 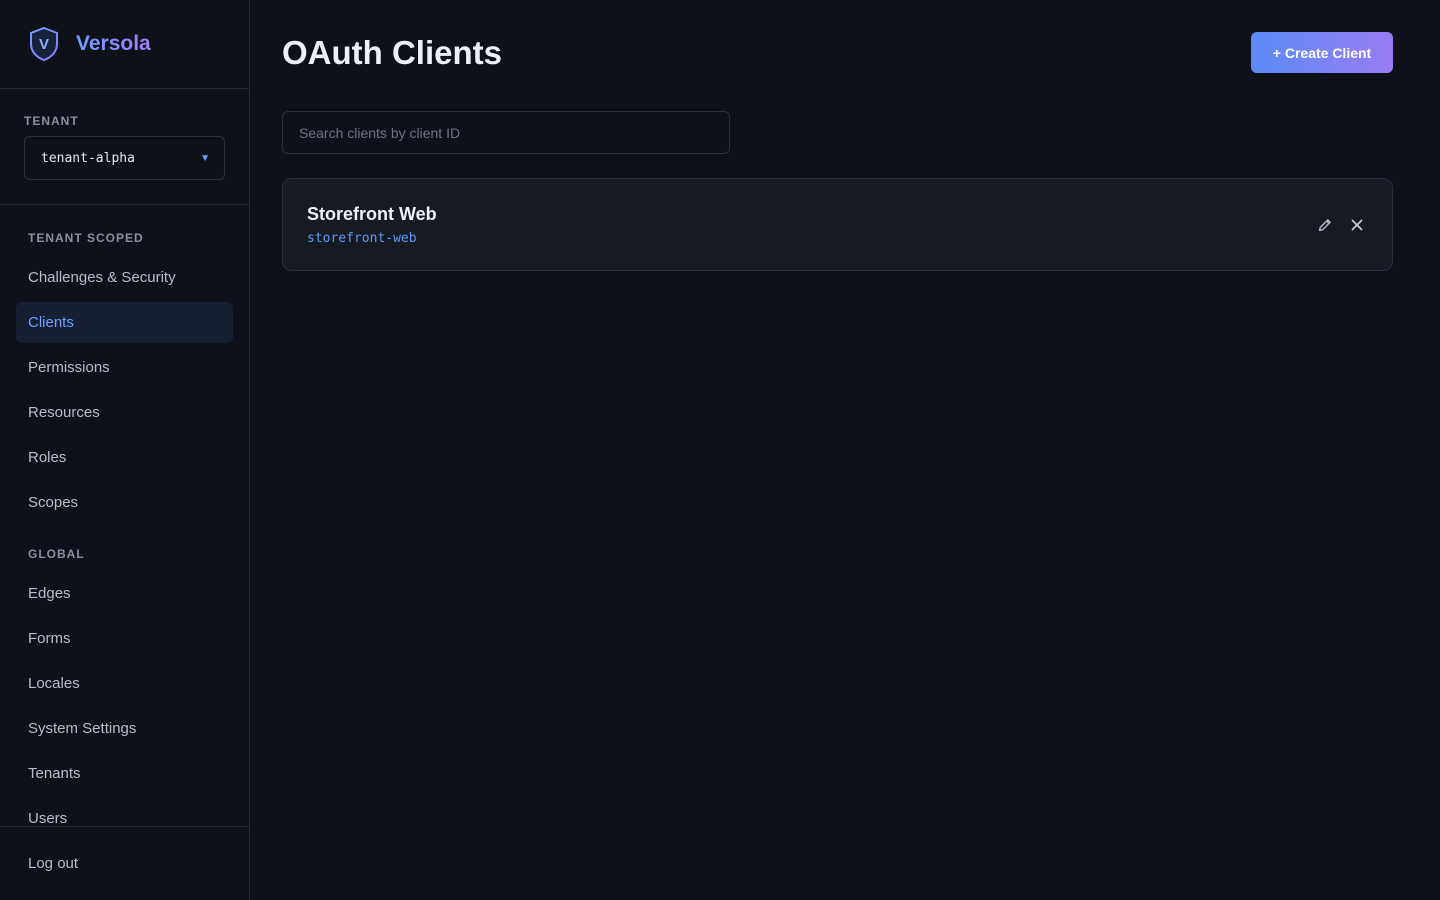 What do you see at coordinates (124, 773) in the screenshot?
I see `sidebar-item-tenants: Tenants` at bounding box center [124, 773].